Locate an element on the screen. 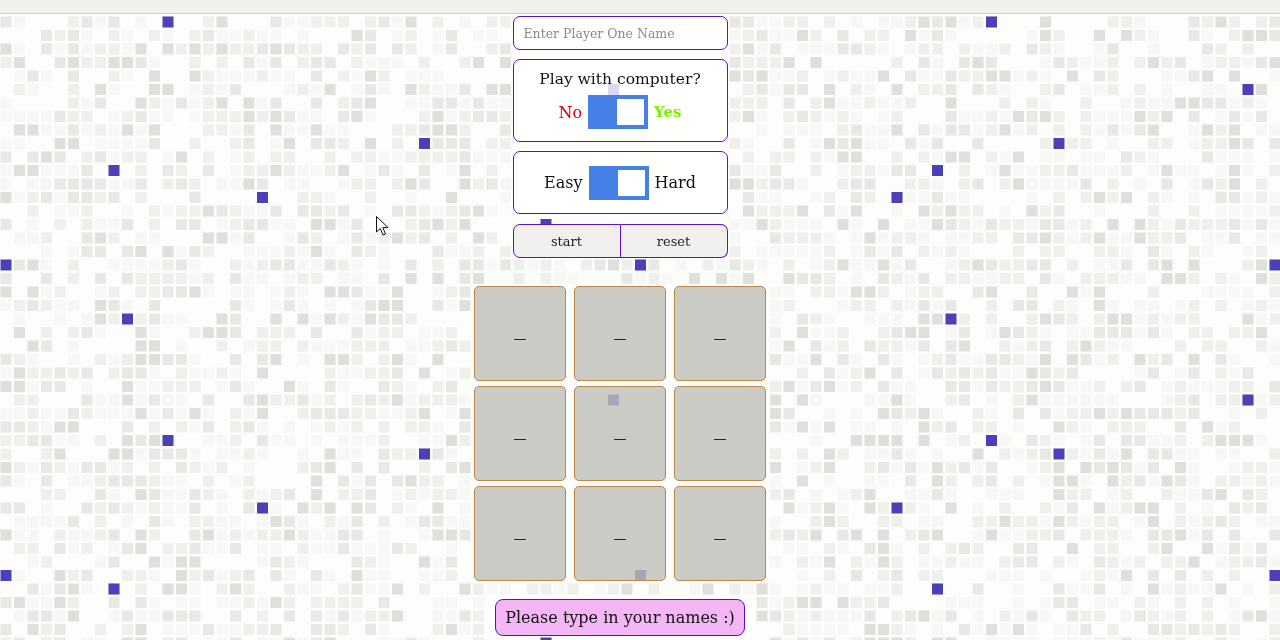 The height and width of the screenshot is (640, 1280). reset-button: reset is located at coordinates (674, 241).